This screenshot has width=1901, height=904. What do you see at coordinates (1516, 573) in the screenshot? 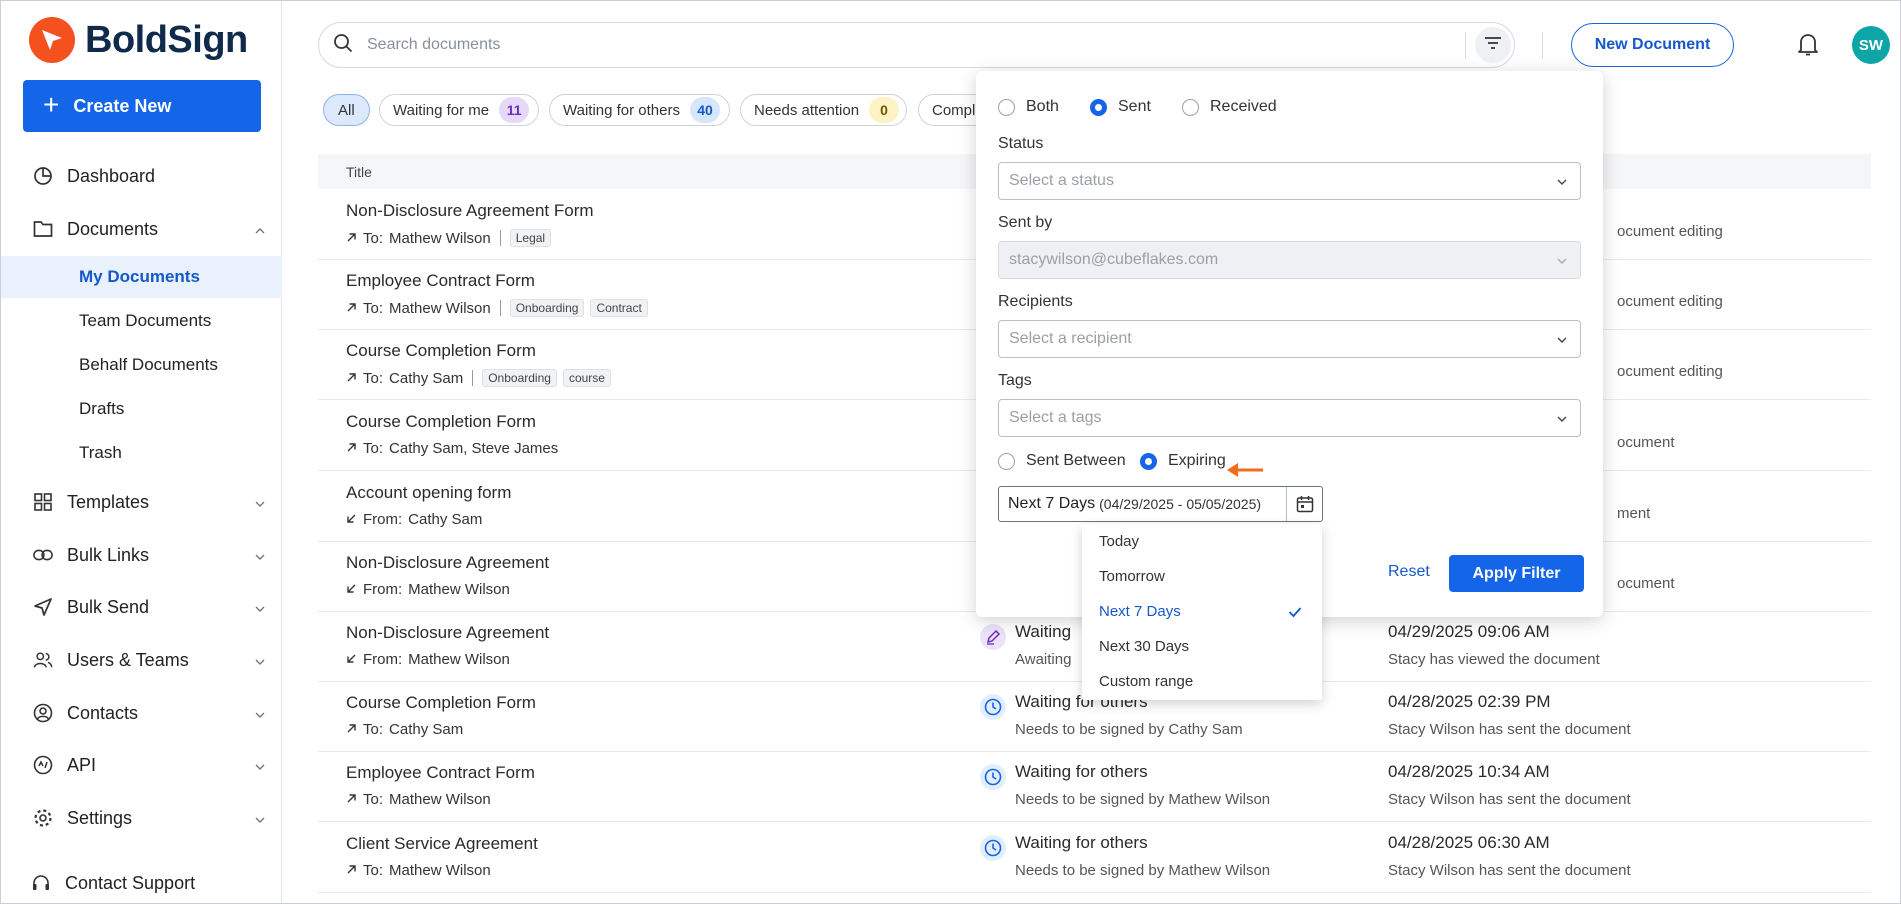
I see `apply-filter-button: Apply Filter` at bounding box center [1516, 573].